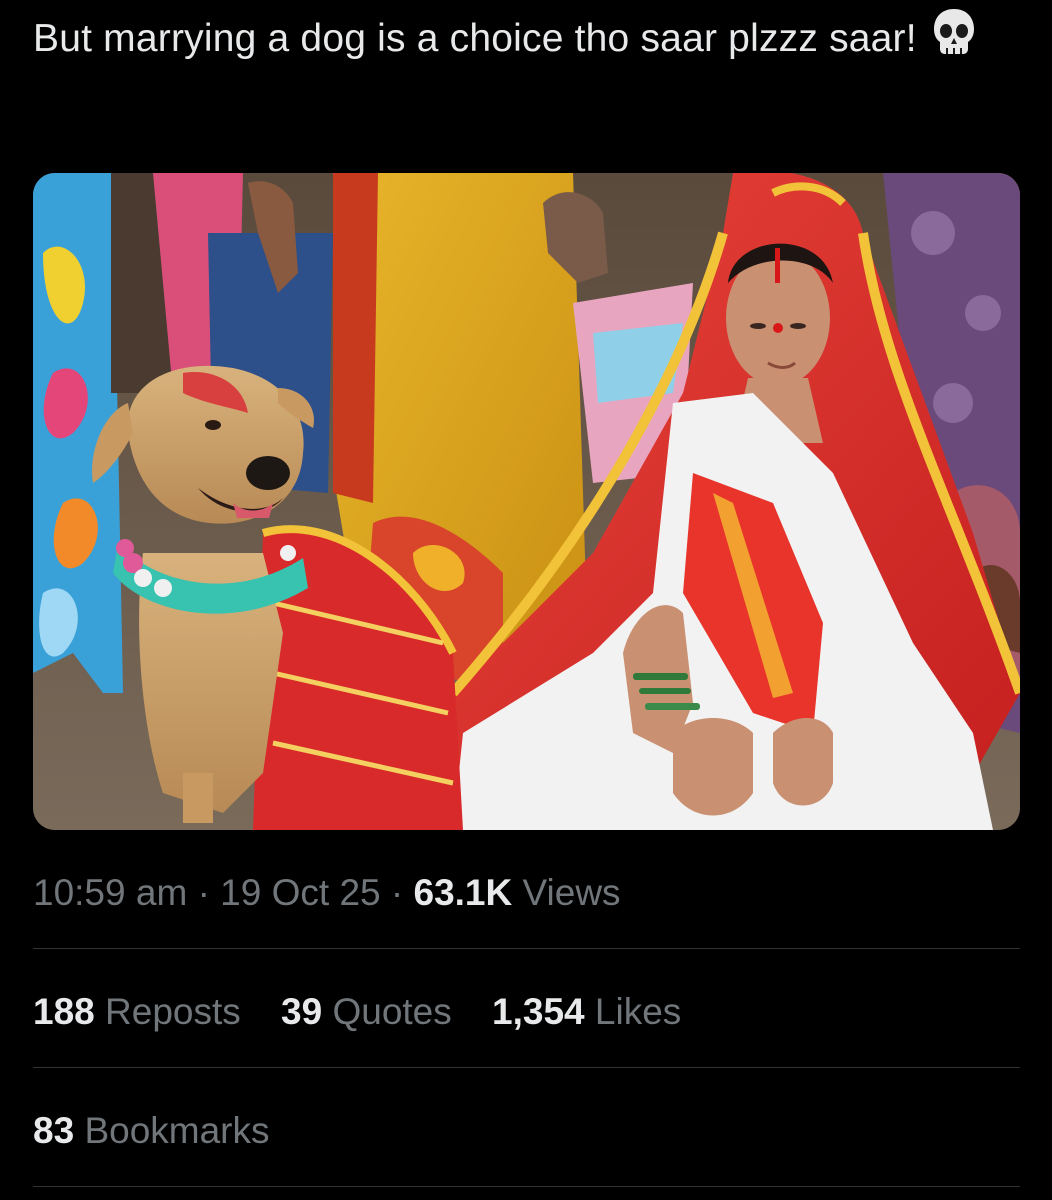 The height and width of the screenshot is (1200, 1052). What do you see at coordinates (638, 1011) in the screenshot?
I see `likes-label: Likes` at bounding box center [638, 1011].